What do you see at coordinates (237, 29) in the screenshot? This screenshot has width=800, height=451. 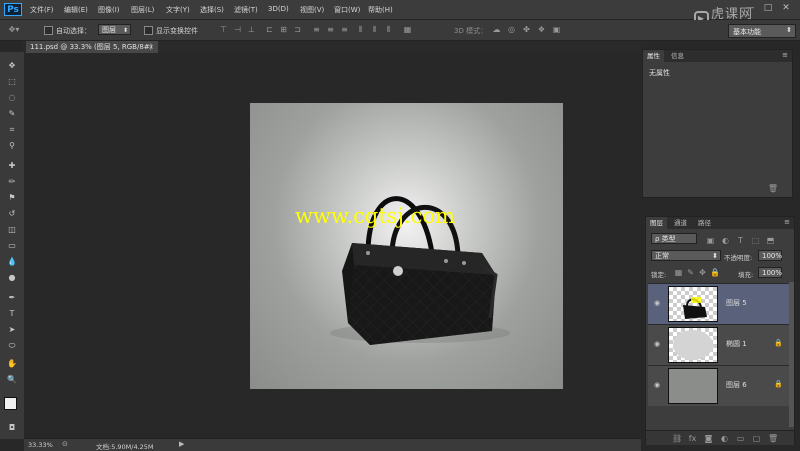 I see `align-vcenter-icon: ⊣` at bounding box center [237, 29].